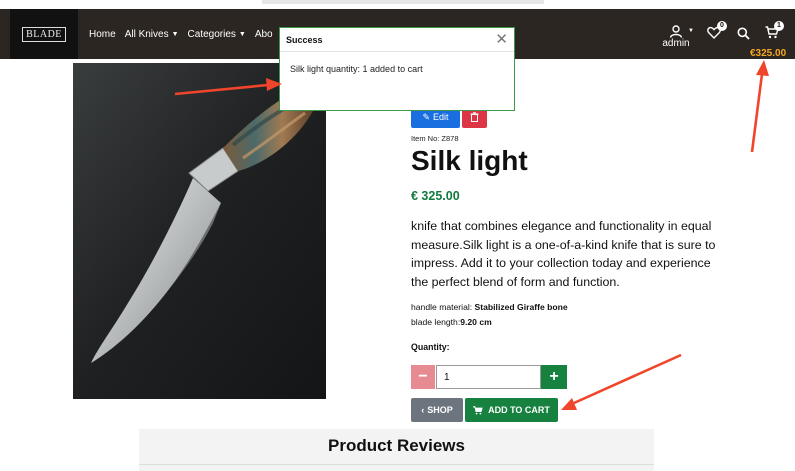  I want to click on trash-icon, so click(474, 117).